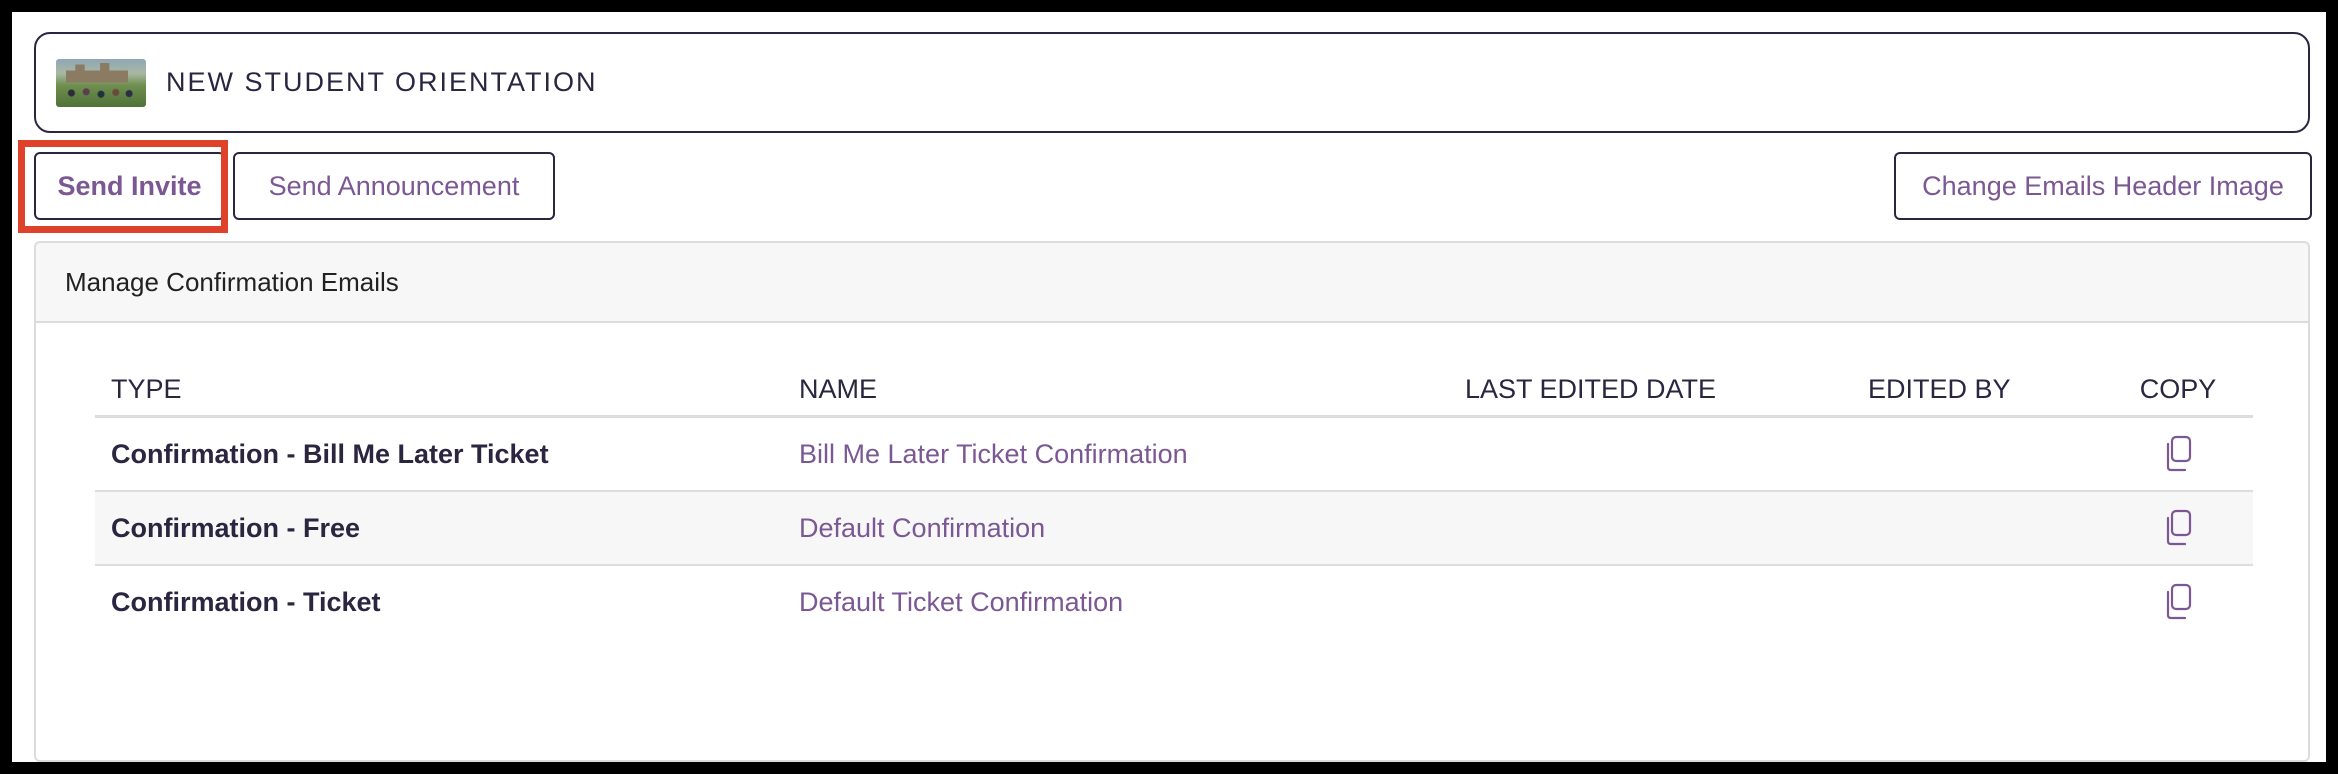 This screenshot has height=774, width=2338. What do you see at coordinates (1650, 387) in the screenshot?
I see `column-header-last-edited-date: LAST EDITED DATE` at bounding box center [1650, 387].